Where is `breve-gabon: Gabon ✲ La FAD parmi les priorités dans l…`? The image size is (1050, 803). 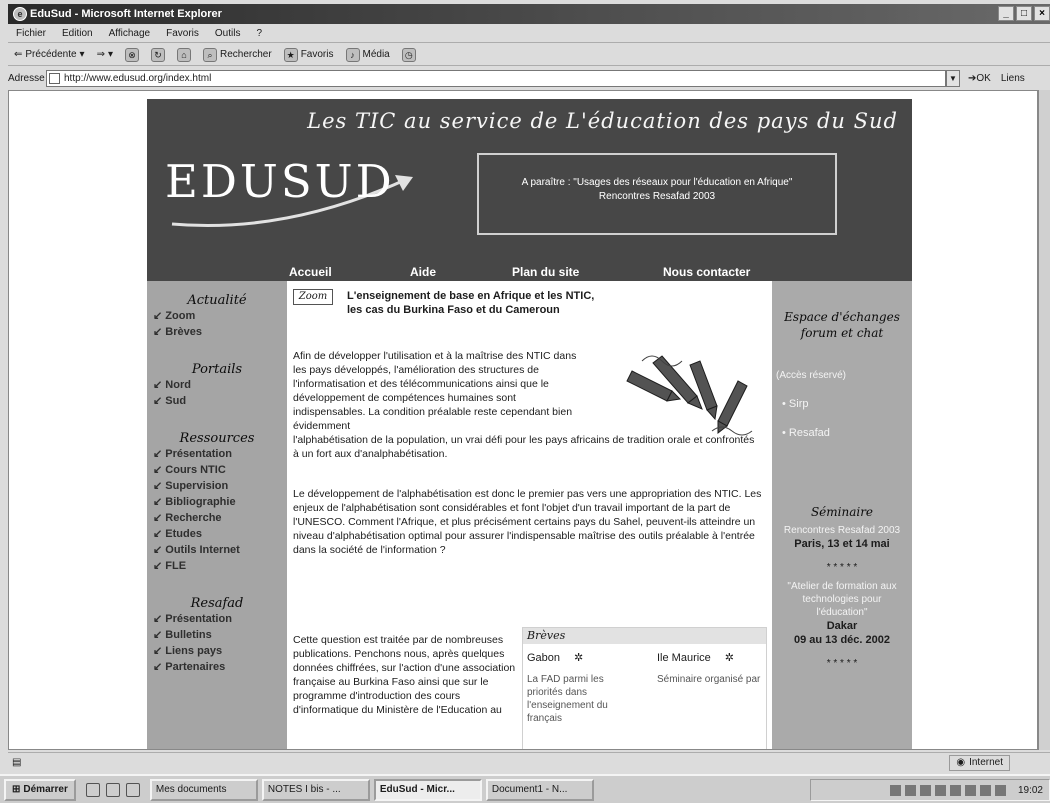 breve-gabon: Gabon ✲ La FAD parmi les priorités dans l… is located at coordinates (582, 688).